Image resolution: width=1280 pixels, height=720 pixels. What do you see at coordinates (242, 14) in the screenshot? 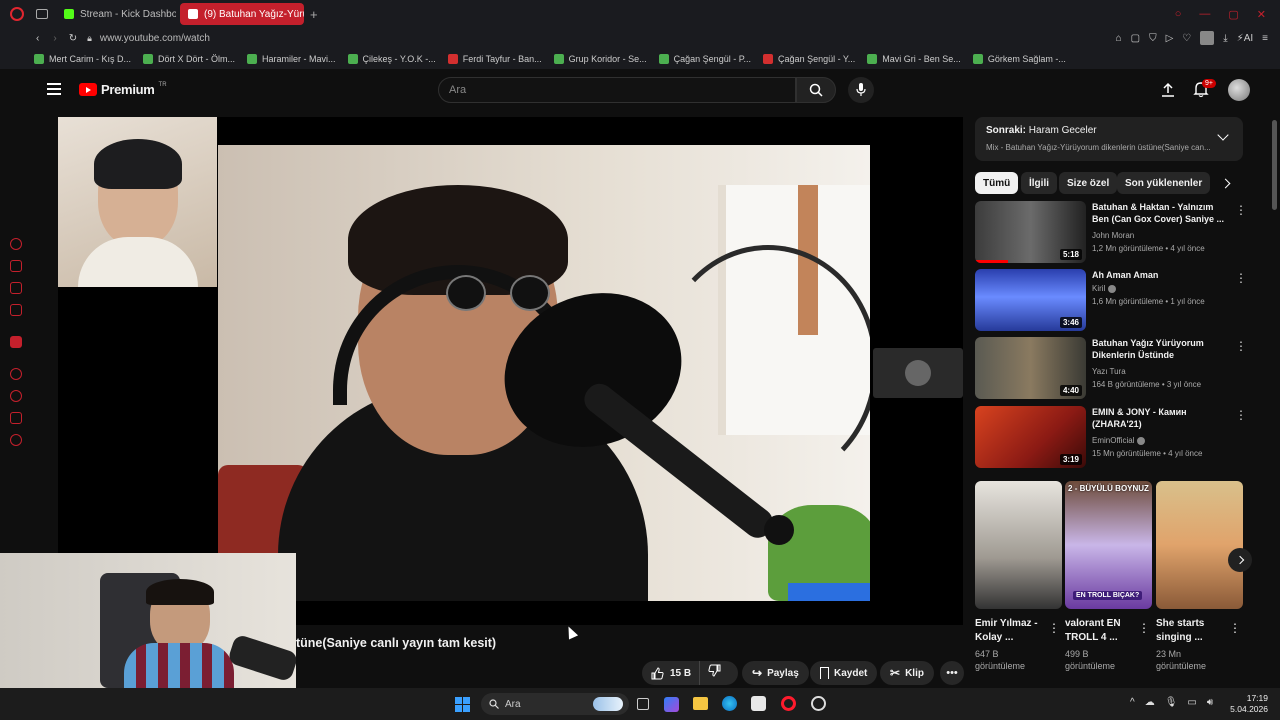
I see `tab-youtube: (9) Batuhan Yağız-Yürü` at bounding box center [242, 14].